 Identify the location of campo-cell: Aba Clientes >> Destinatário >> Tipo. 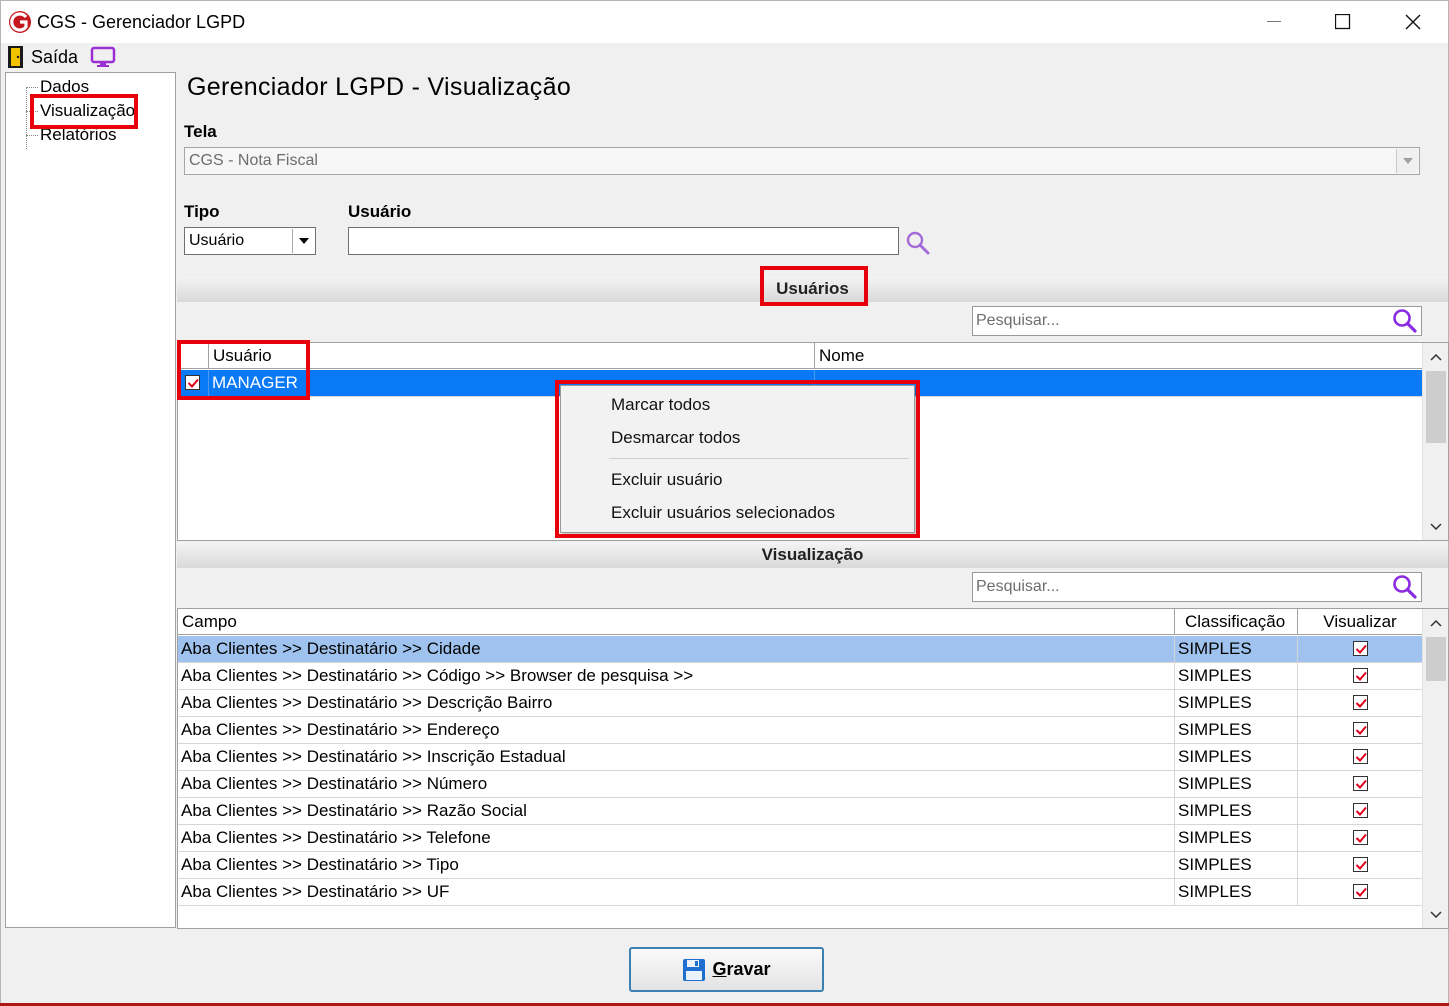
(676, 865).